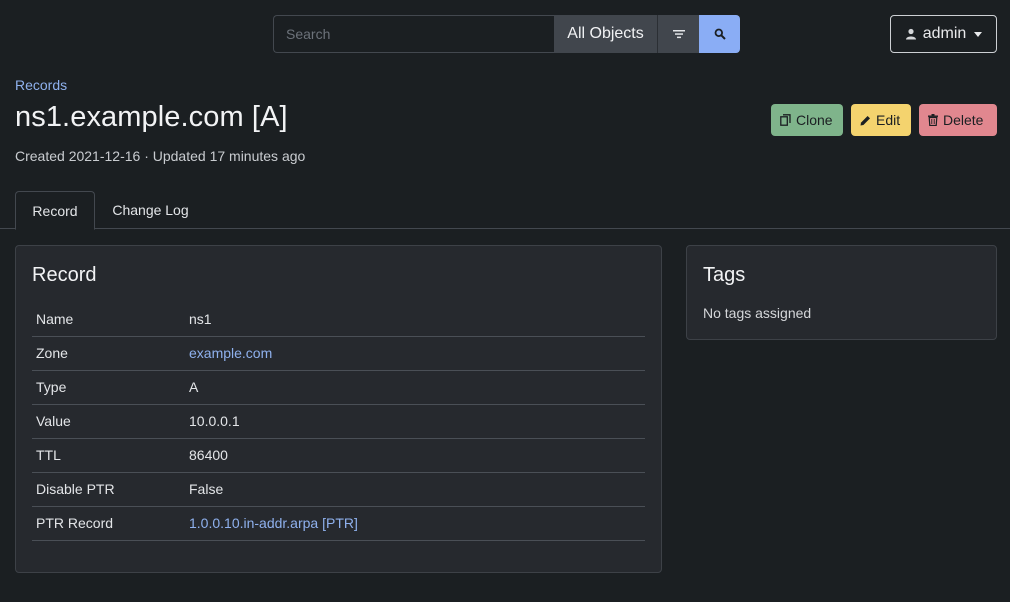  What do you see at coordinates (151, 117) in the screenshot?
I see `page-title: ns1.example.com [A]` at bounding box center [151, 117].